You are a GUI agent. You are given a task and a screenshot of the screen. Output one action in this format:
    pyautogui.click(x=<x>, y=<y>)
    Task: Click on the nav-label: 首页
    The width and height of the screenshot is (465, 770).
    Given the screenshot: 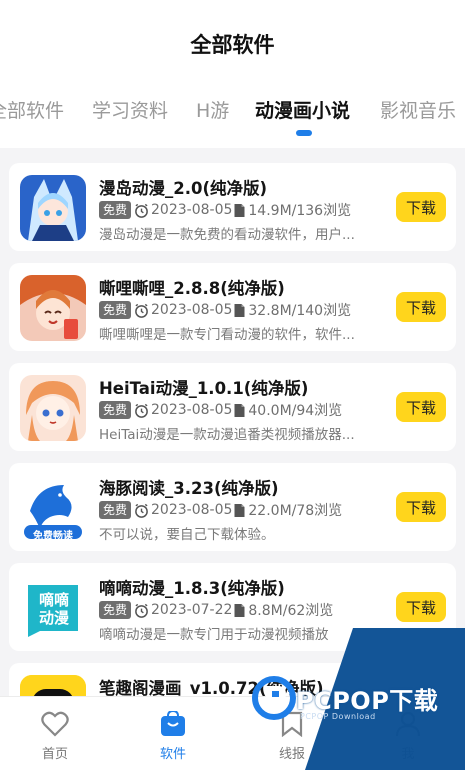 What is the action you would take?
    pyautogui.click(x=54, y=754)
    